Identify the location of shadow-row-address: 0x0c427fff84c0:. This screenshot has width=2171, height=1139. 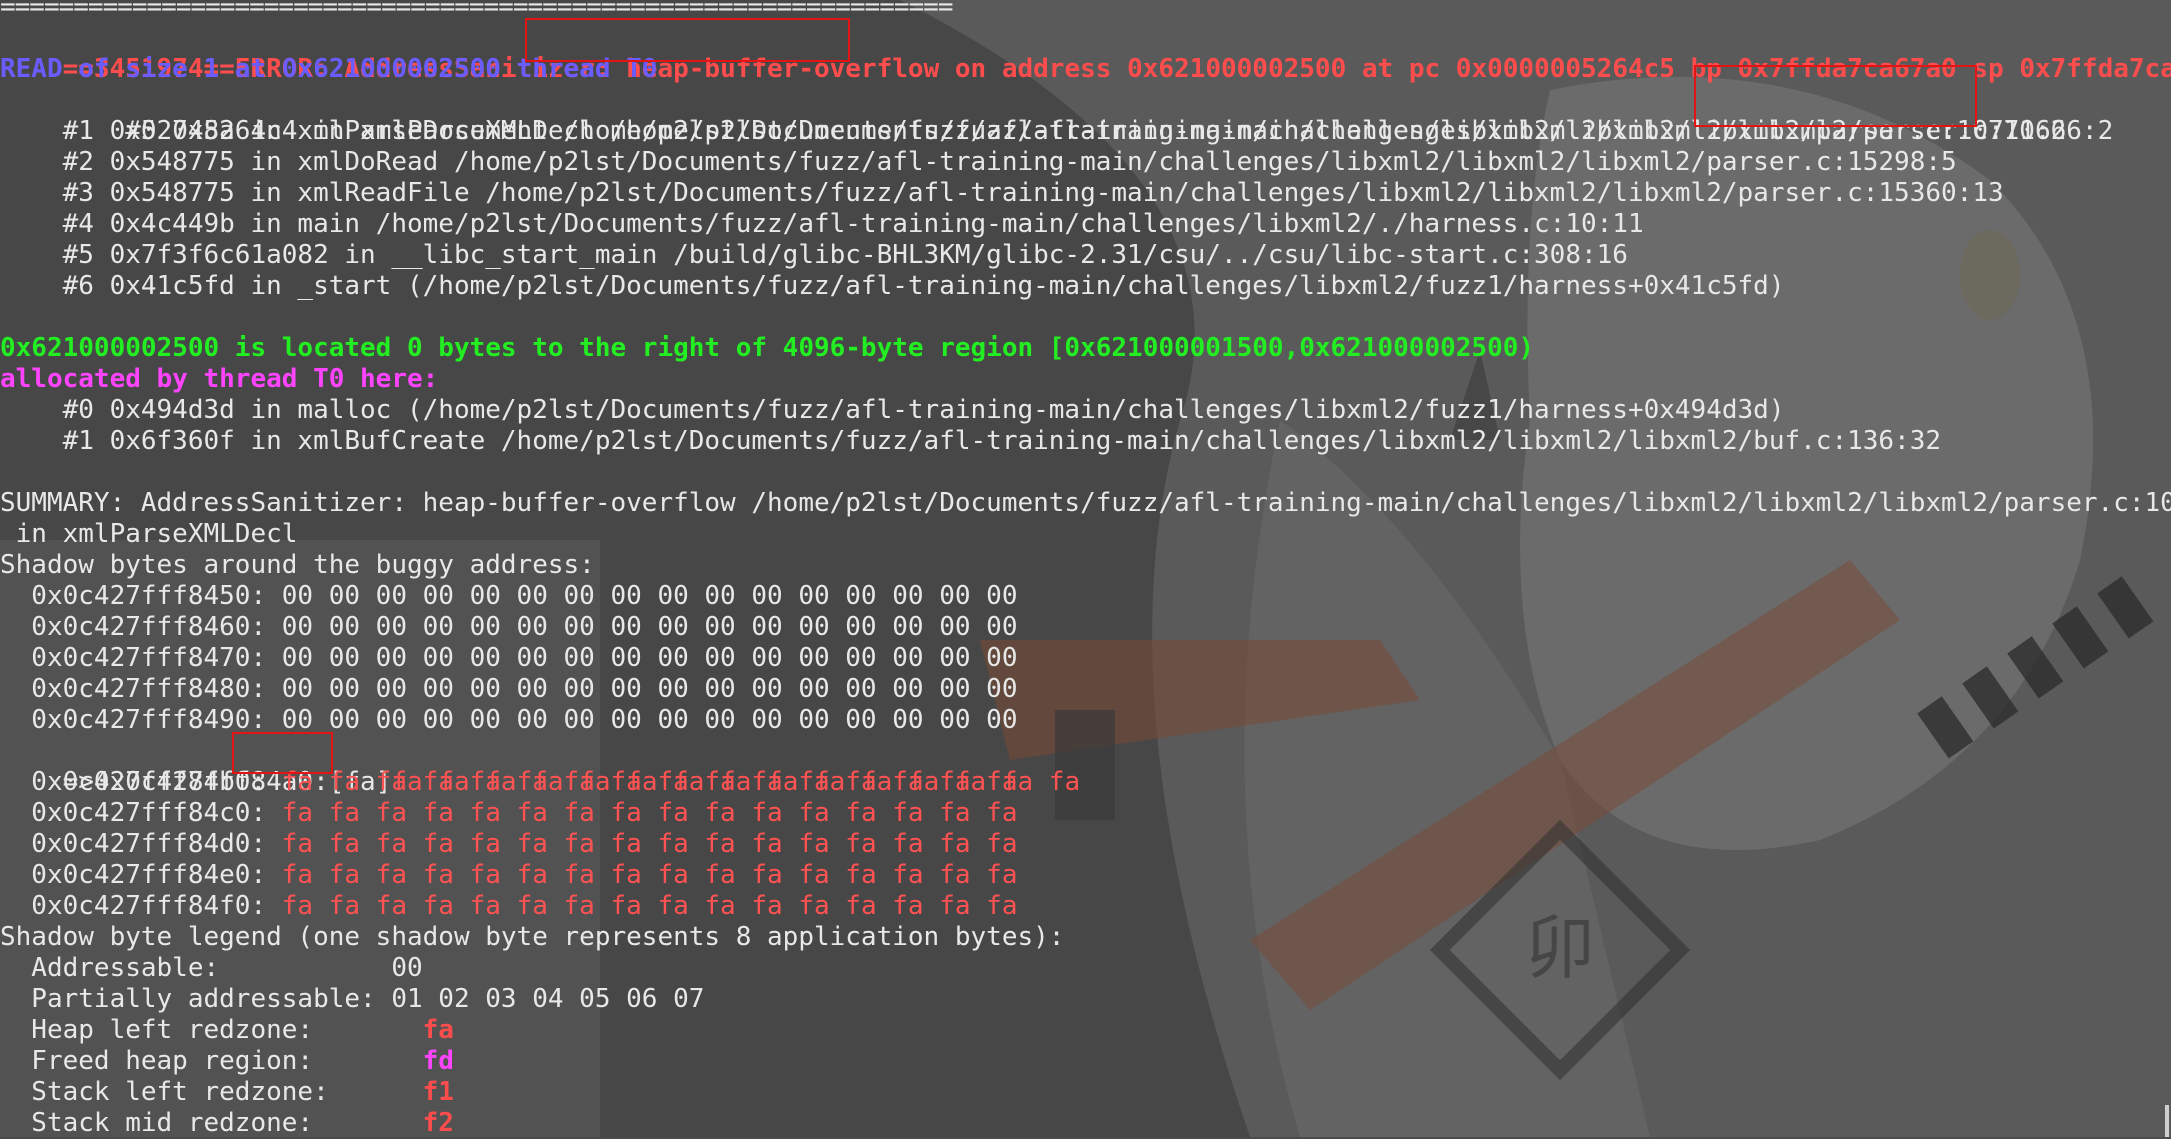
(141, 813).